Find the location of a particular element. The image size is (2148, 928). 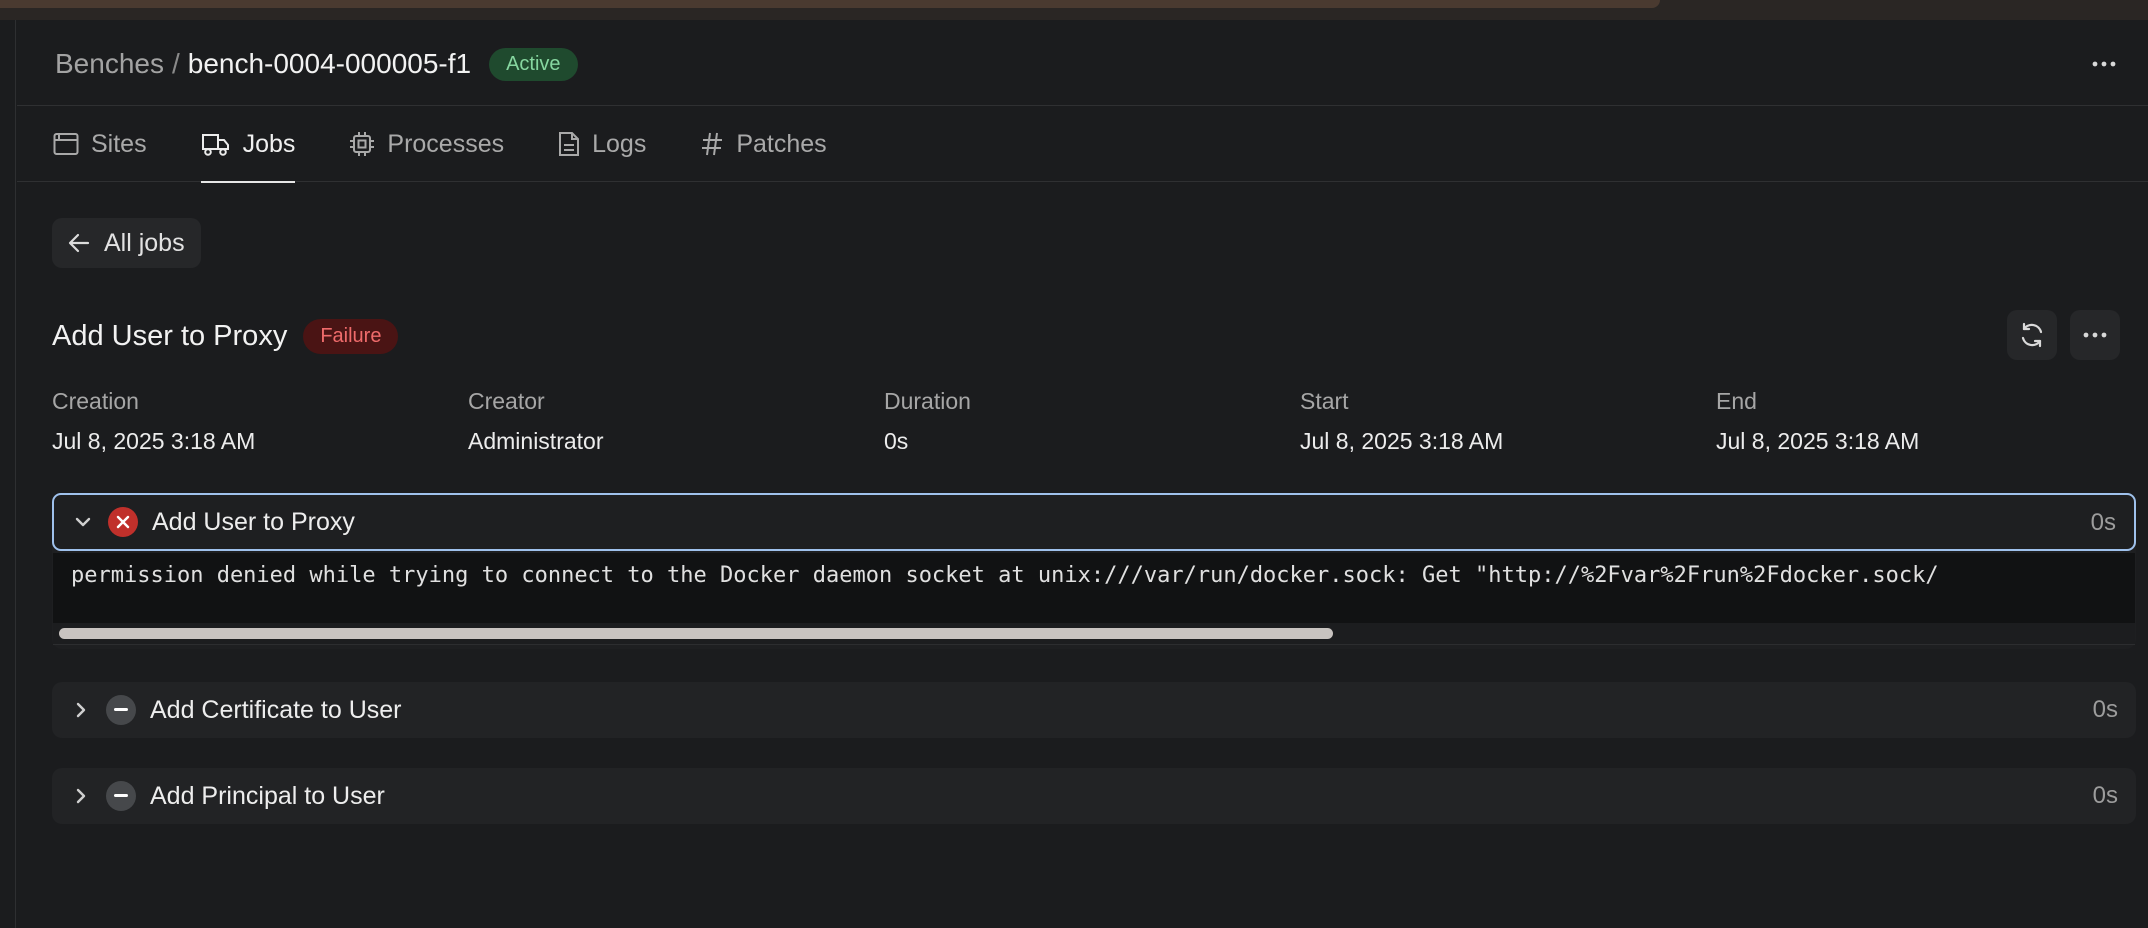

job-title-row: Add User to Proxy Failure is located at coordinates (225, 336).